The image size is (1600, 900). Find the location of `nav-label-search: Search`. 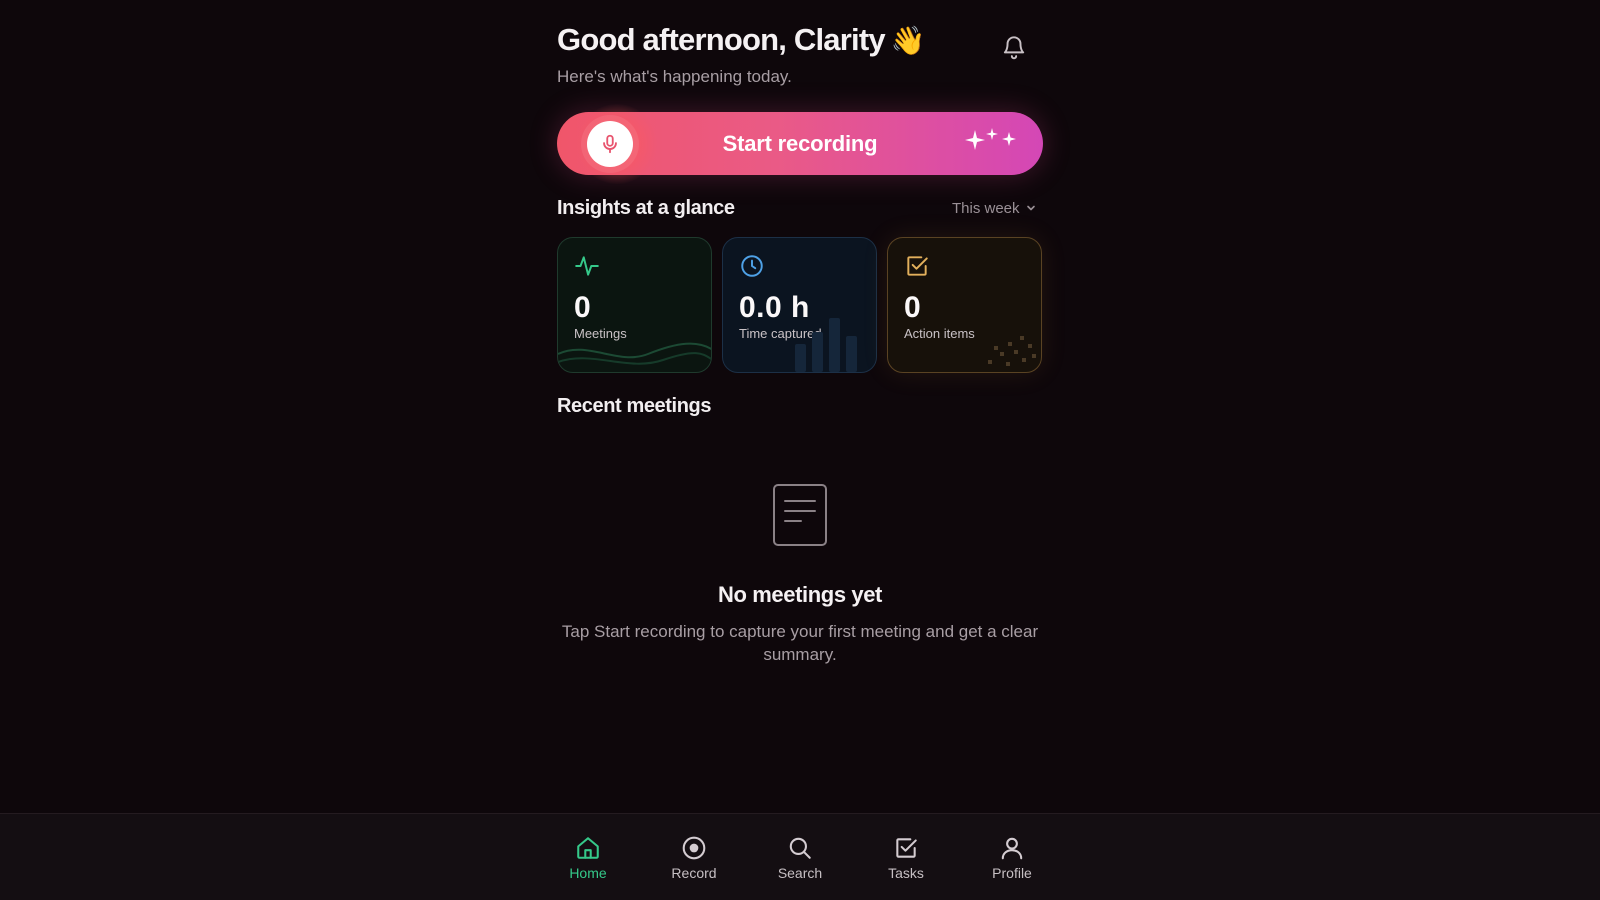

nav-label-search: Search is located at coordinates (800, 873).